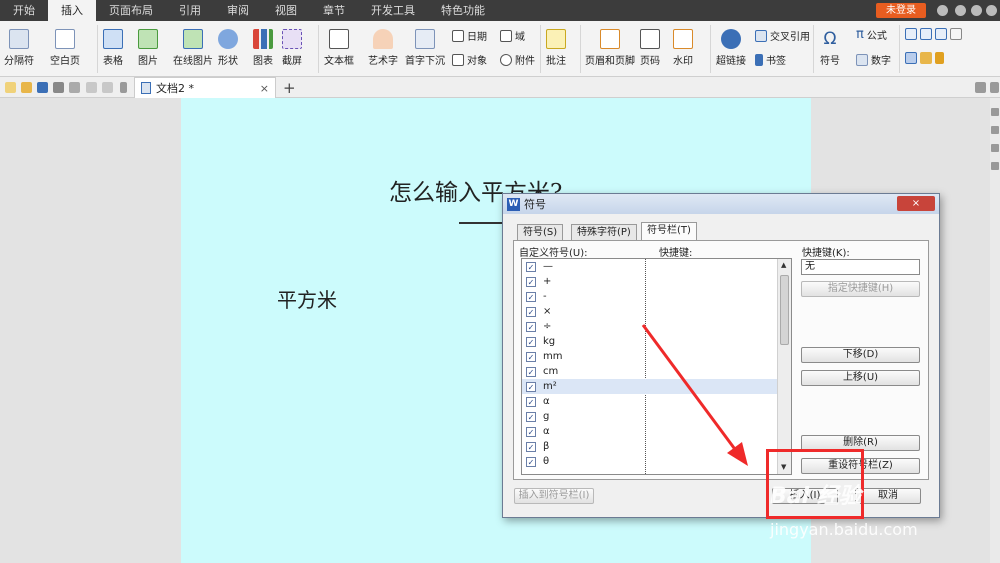 This screenshot has width=1000, height=563. What do you see at coordinates (933, 34) in the screenshot?
I see `form-controls-group` at bounding box center [933, 34].